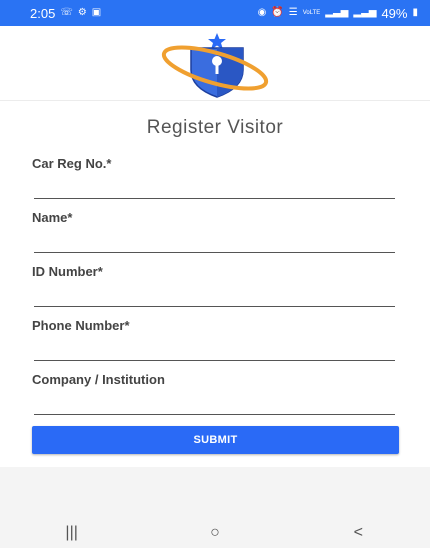  Describe the element at coordinates (215, 127) in the screenshot. I see `page-title: Register Visitor` at that location.